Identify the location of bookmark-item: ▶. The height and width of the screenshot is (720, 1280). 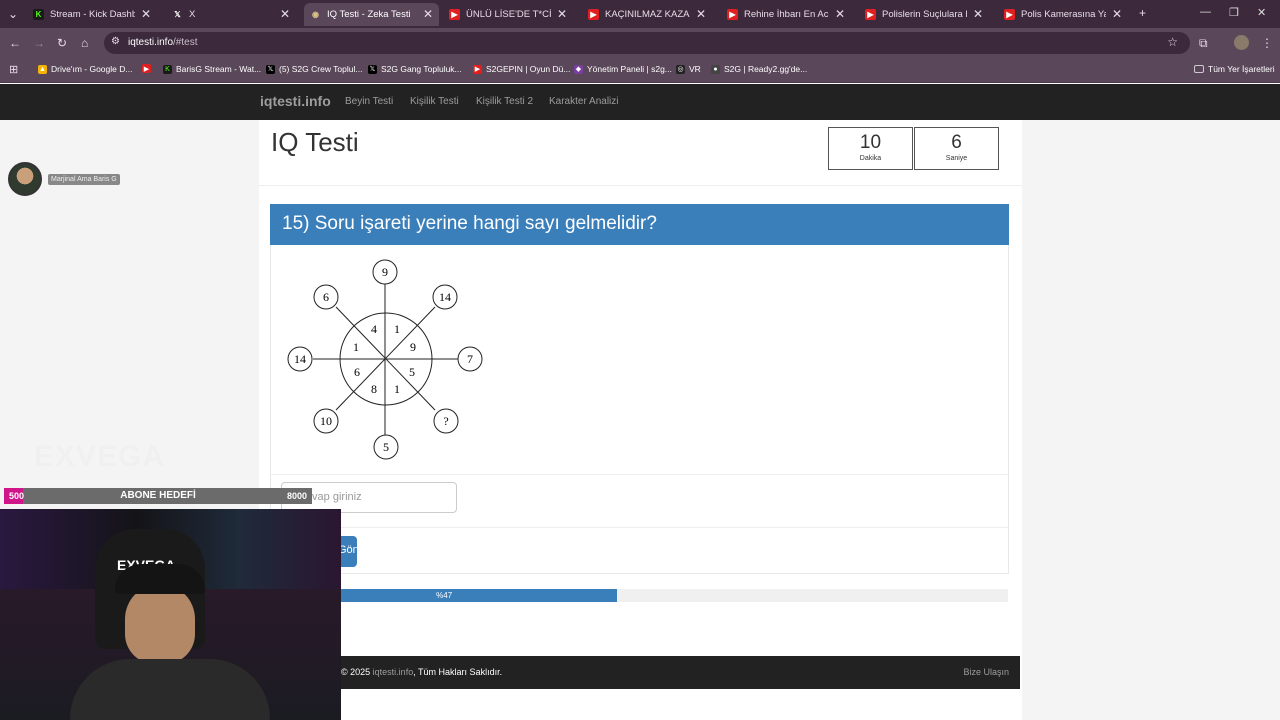
(148, 68).